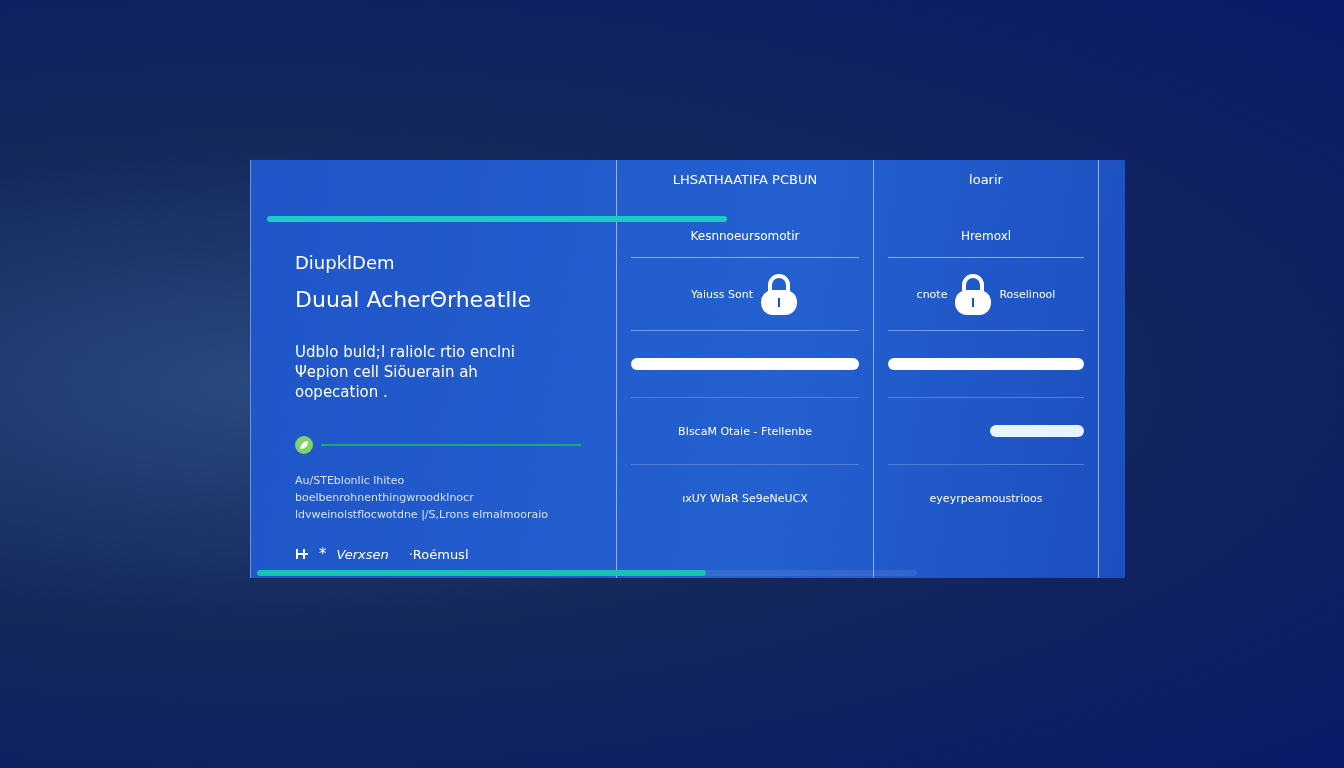 This screenshot has width=1344, height=768. Describe the element at coordinates (932, 294) in the screenshot. I see `lock-label: cnote` at that location.